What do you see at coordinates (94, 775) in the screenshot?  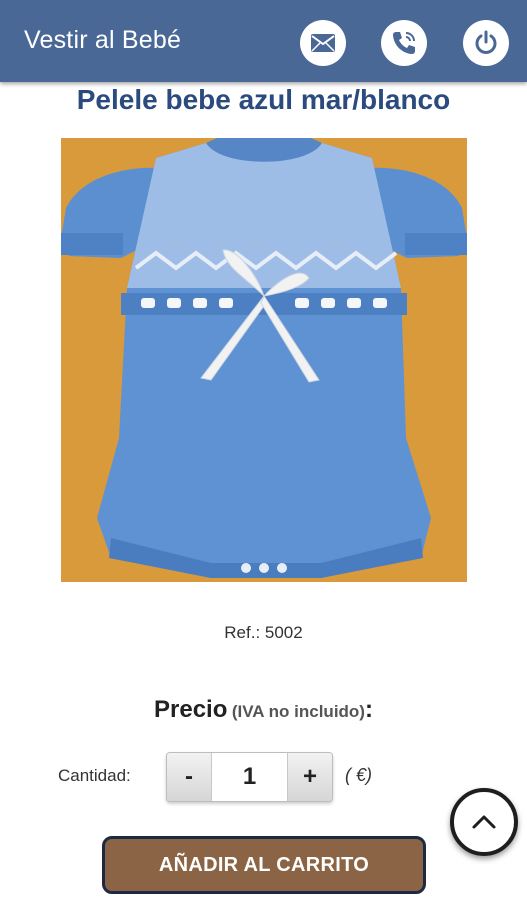 I see `quantity-label: Cantidad:` at bounding box center [94, 775].